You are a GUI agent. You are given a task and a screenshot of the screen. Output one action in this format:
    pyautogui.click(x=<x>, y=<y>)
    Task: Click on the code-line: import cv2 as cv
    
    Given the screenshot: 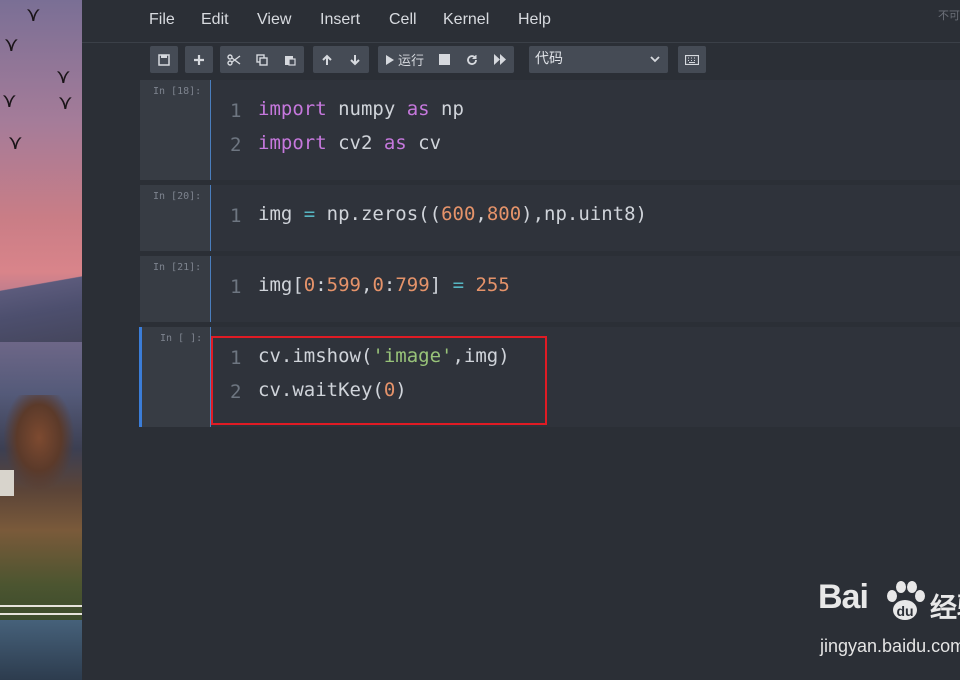 What is the action you would take?
    pyautogui.click(x=349, y=143)
    